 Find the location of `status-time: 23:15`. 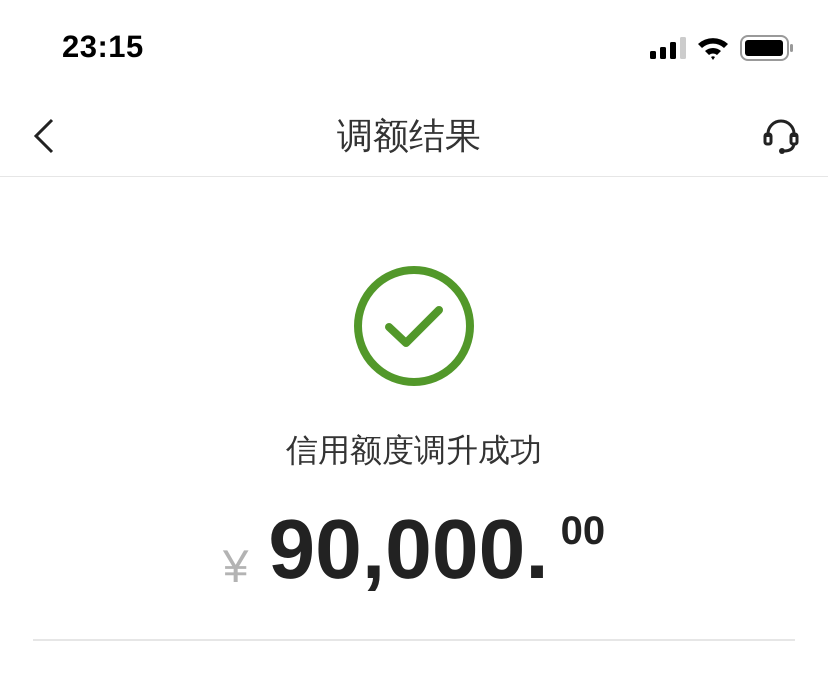

status-time: 23:15 is located at coordinates (103, 47).